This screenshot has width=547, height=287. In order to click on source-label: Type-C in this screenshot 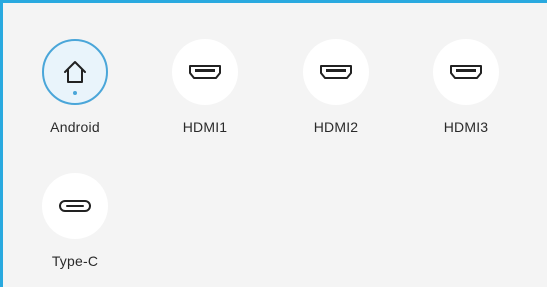, I will do `click(75, 261)`.